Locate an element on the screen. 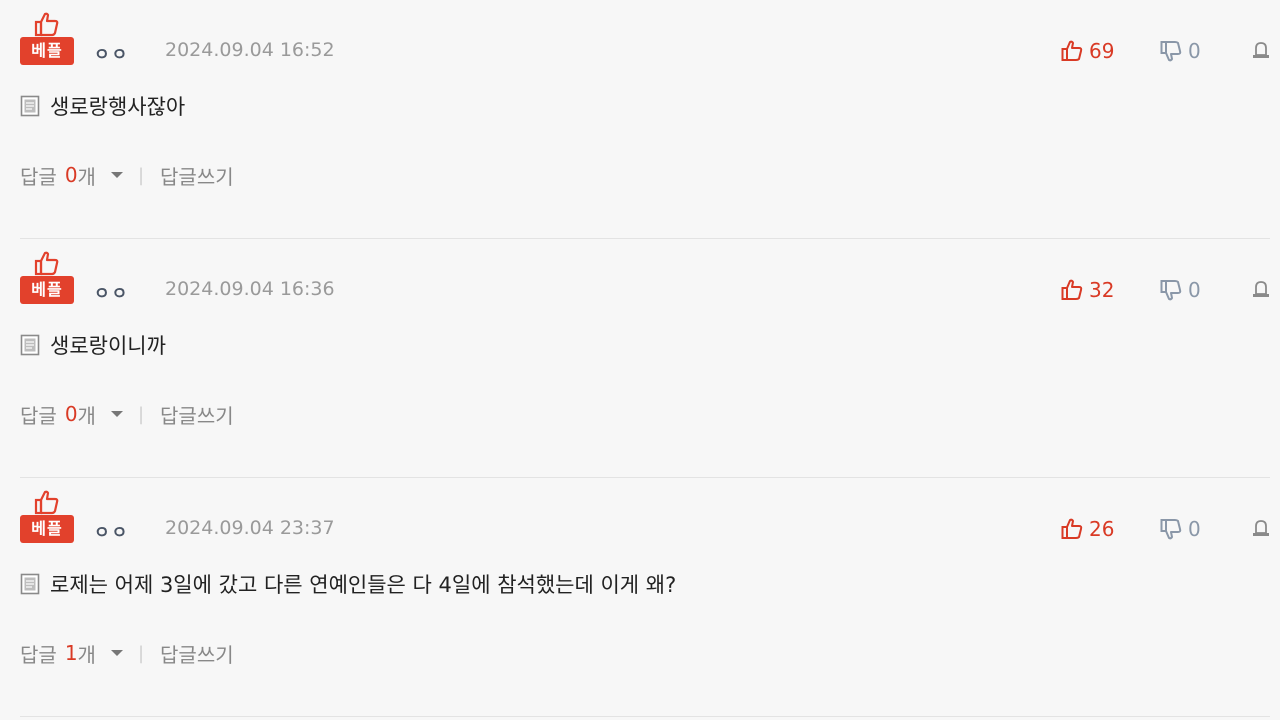 The image size is (1280, 720). comment-text: 생로랑행사잖아 is located at coordinates (118, 107).